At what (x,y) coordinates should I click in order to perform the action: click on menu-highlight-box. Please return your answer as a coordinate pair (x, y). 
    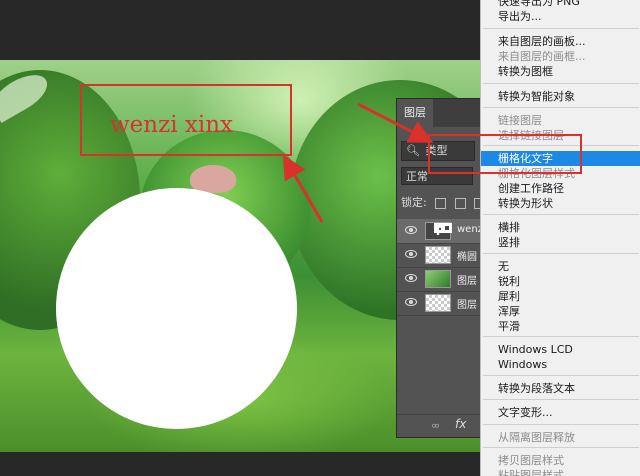
    Looking at the image, I should click on (505, 154).